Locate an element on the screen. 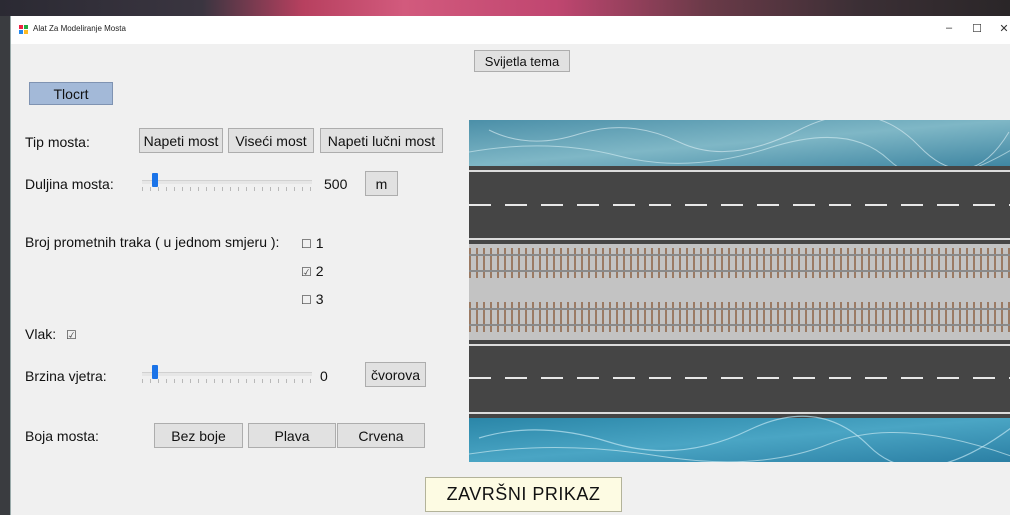 The width and height of the screenshot is (1010, 515). length-label: Duljina mosta: is located at coordinates (69, 184).